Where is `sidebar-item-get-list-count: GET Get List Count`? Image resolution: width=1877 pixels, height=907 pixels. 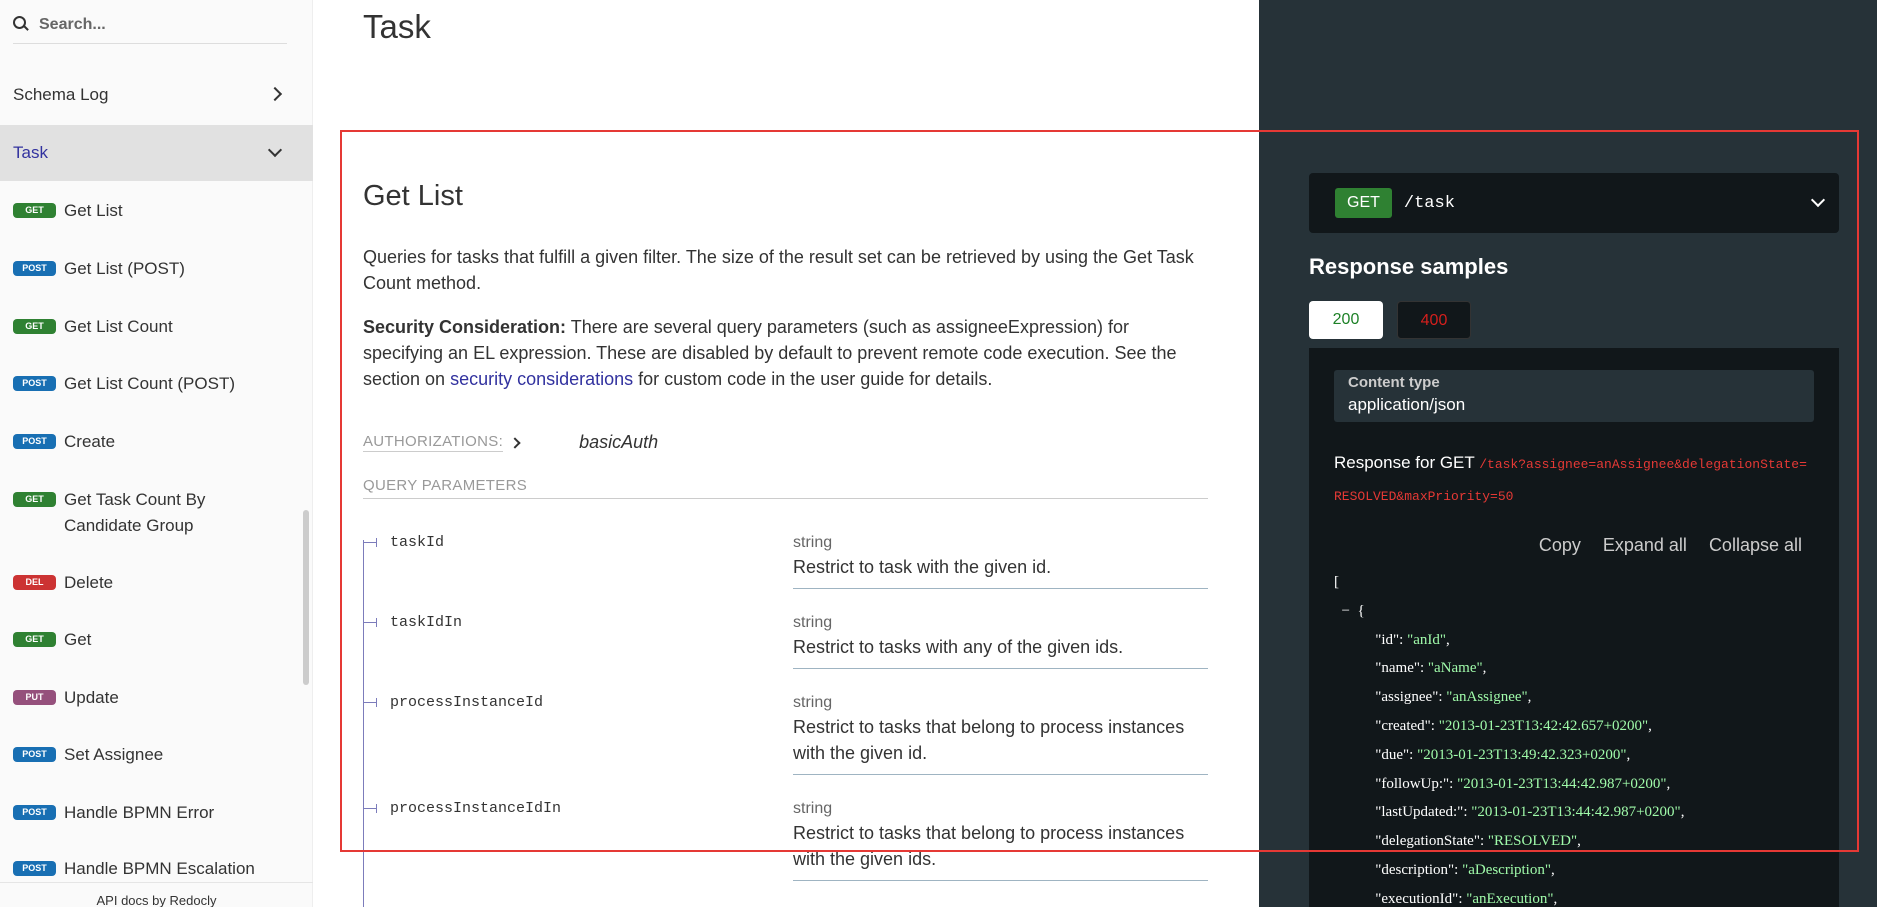 sidebar-item-get-list-count: GET Get List Count is located at coordinates (156, 327).